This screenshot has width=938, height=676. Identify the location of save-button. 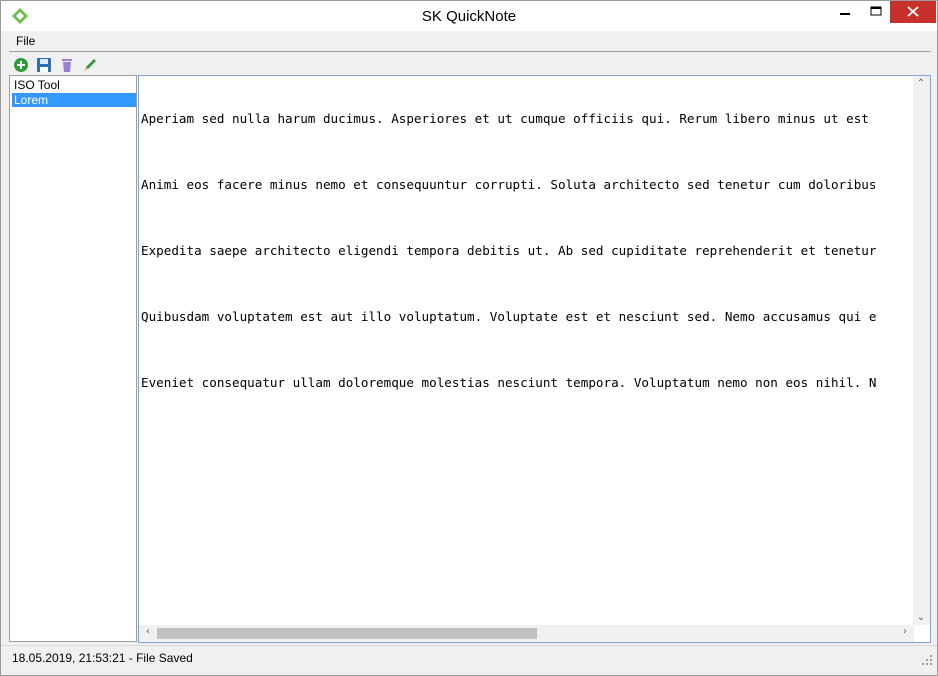
(44, 65).